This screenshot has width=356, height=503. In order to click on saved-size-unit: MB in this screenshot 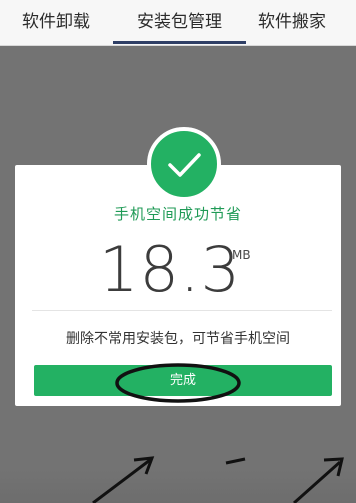, I will do `click(241, 255)`.